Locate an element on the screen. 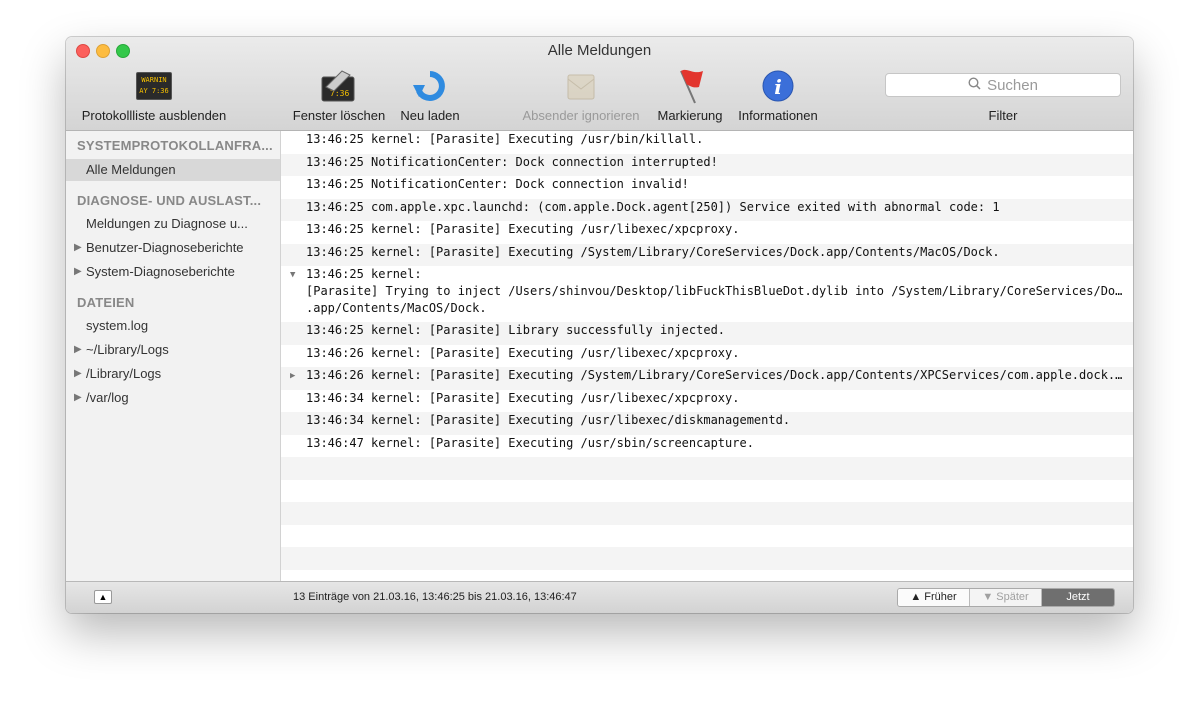 Image resolution: width=1200 pixels, height=708 pixels. down-triangle-icon: ▼ is located at coordinates (989, 597).